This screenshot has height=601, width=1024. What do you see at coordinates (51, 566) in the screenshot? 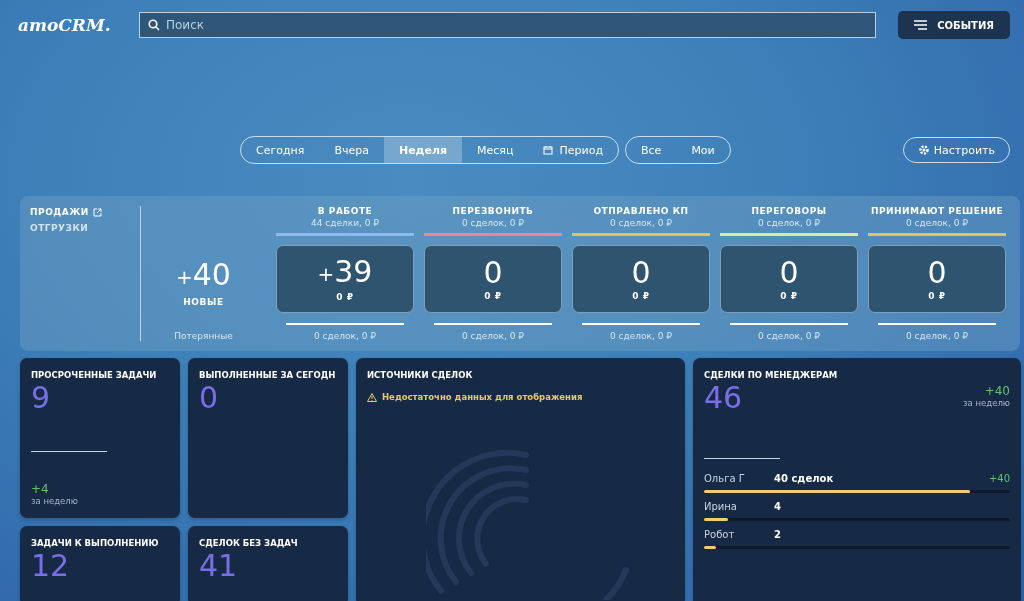
I see `card-value: 12` at bounding box center [51, 566].